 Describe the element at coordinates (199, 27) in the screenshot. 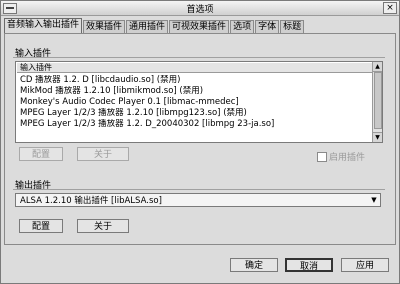

I see `tab-visual-plugins: 可视效果插件` at that location.